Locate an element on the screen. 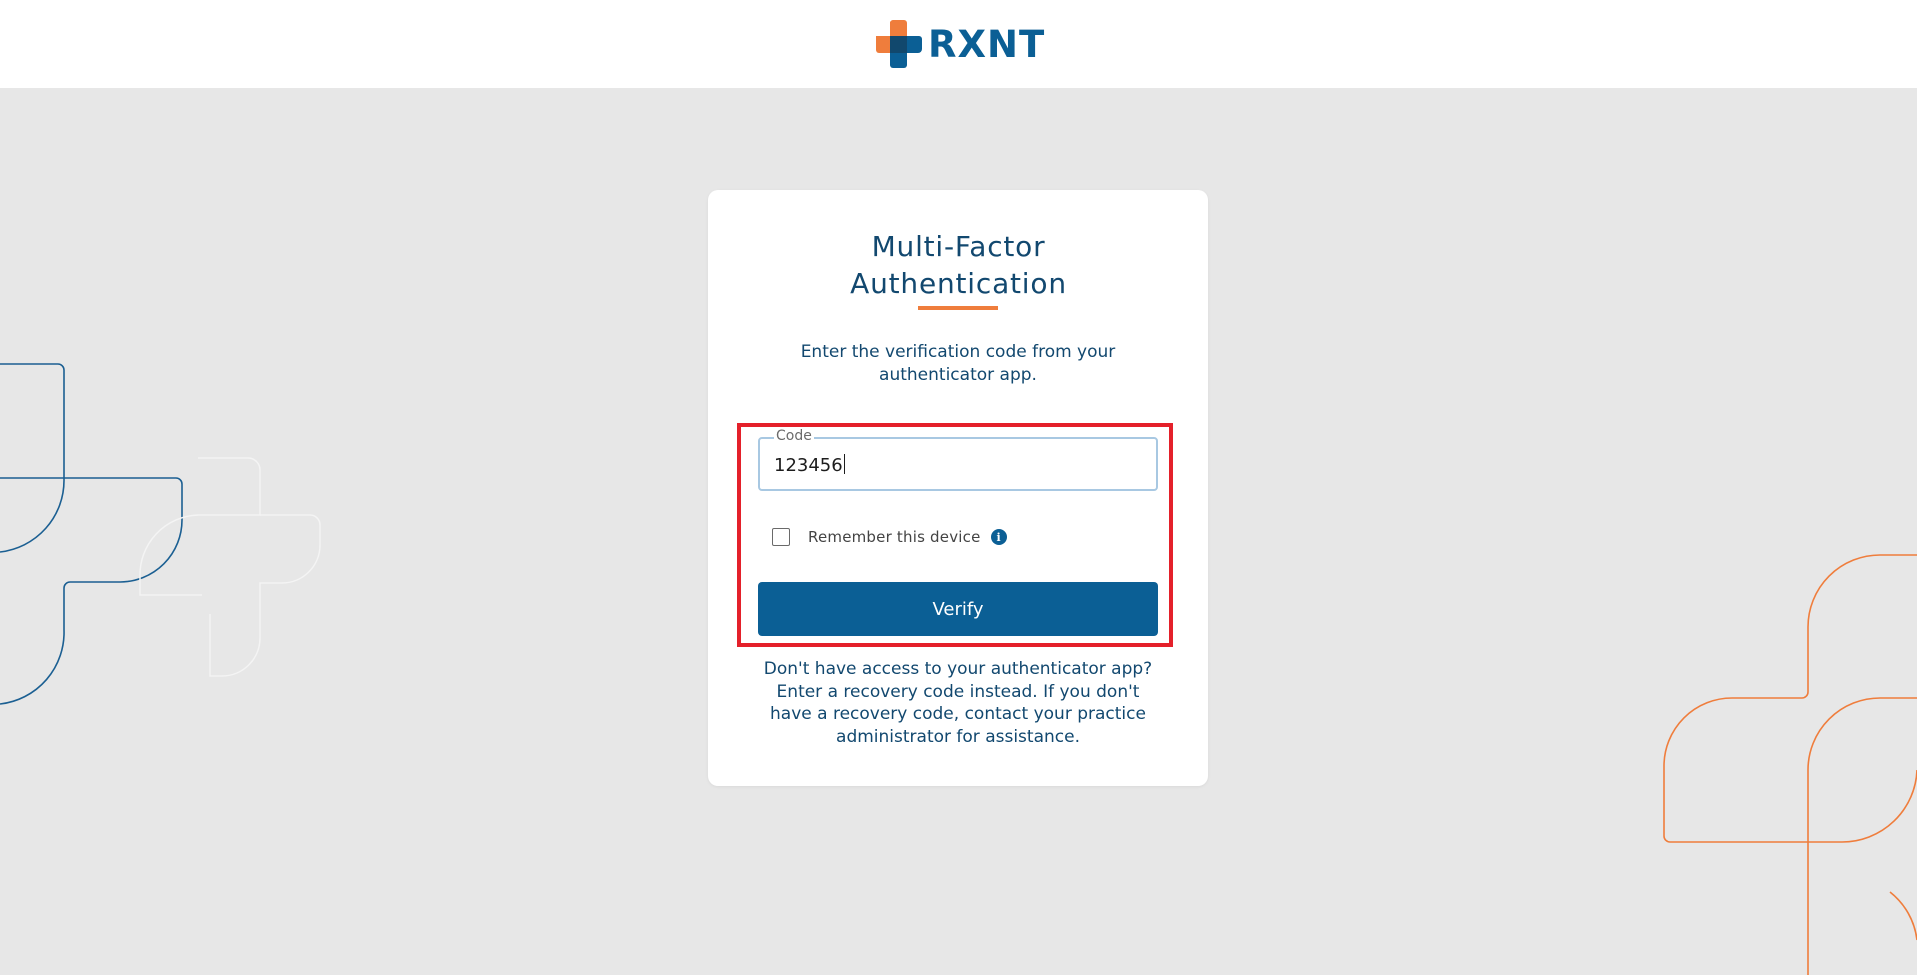  remember-device-label: Remember this device is located at coordinates (894, 537).